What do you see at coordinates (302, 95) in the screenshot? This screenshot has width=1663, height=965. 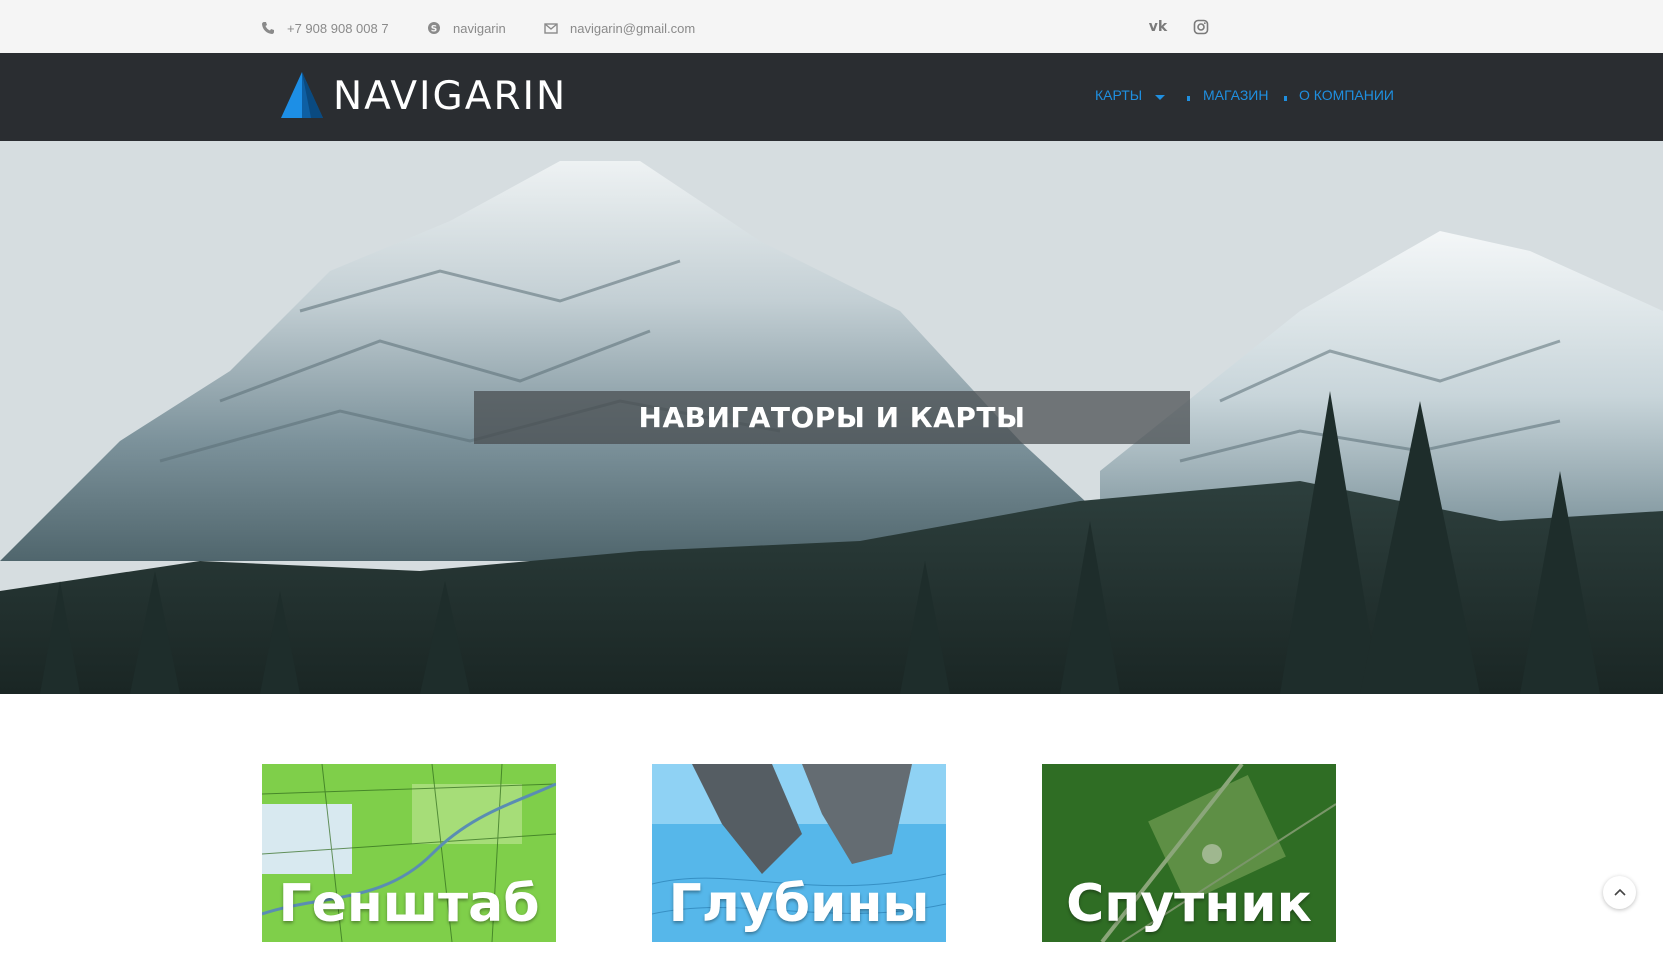 I see `logo-mark-icon` at bounding box center [302, 95].